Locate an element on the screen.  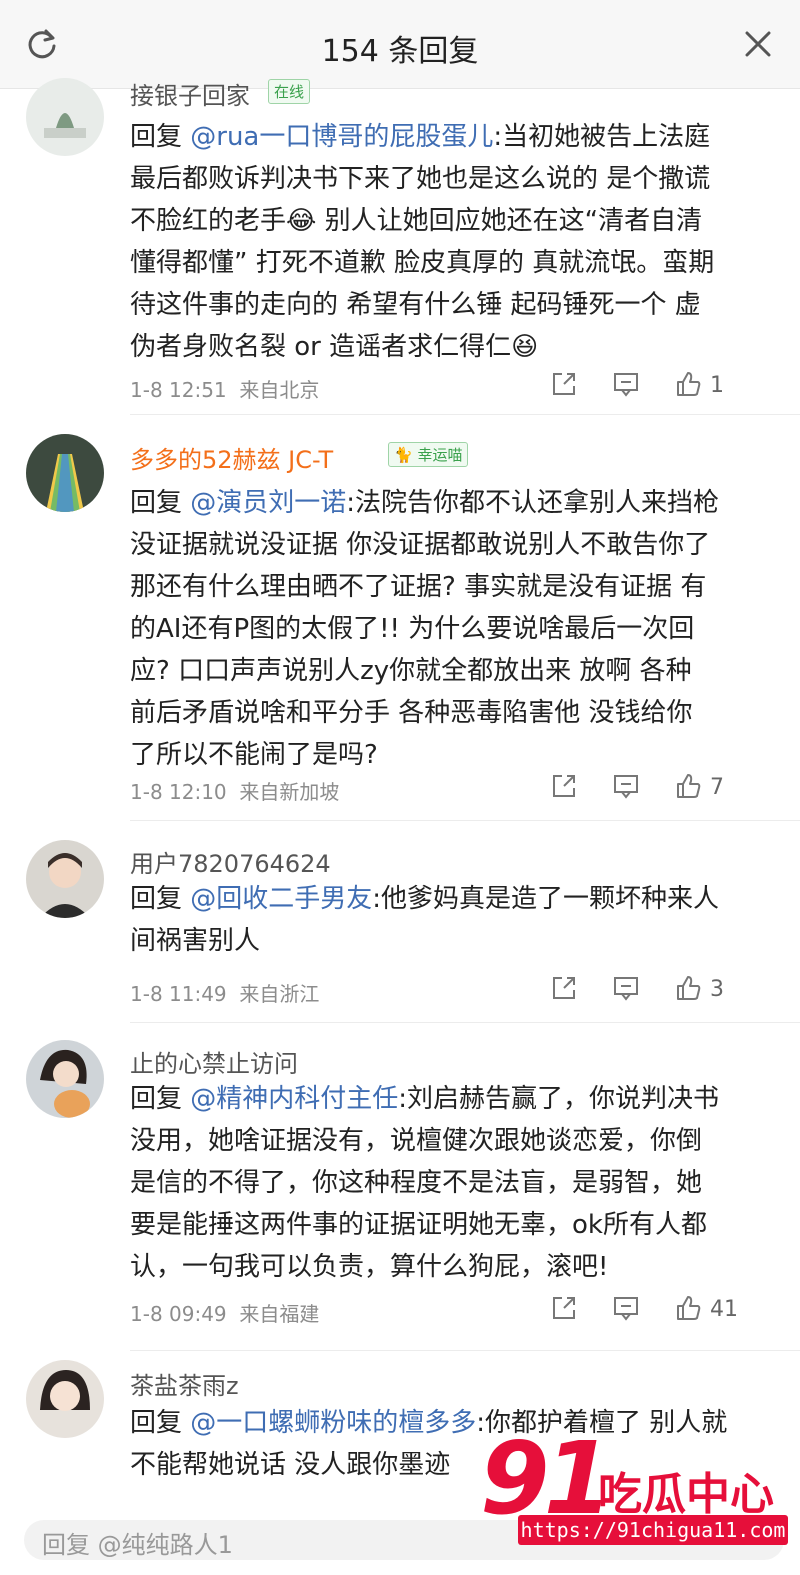
comment-line: 回复 @rua一口博哥的屁股蛋儿:当初她被告上法庭 is located at coordinates (455, 137).